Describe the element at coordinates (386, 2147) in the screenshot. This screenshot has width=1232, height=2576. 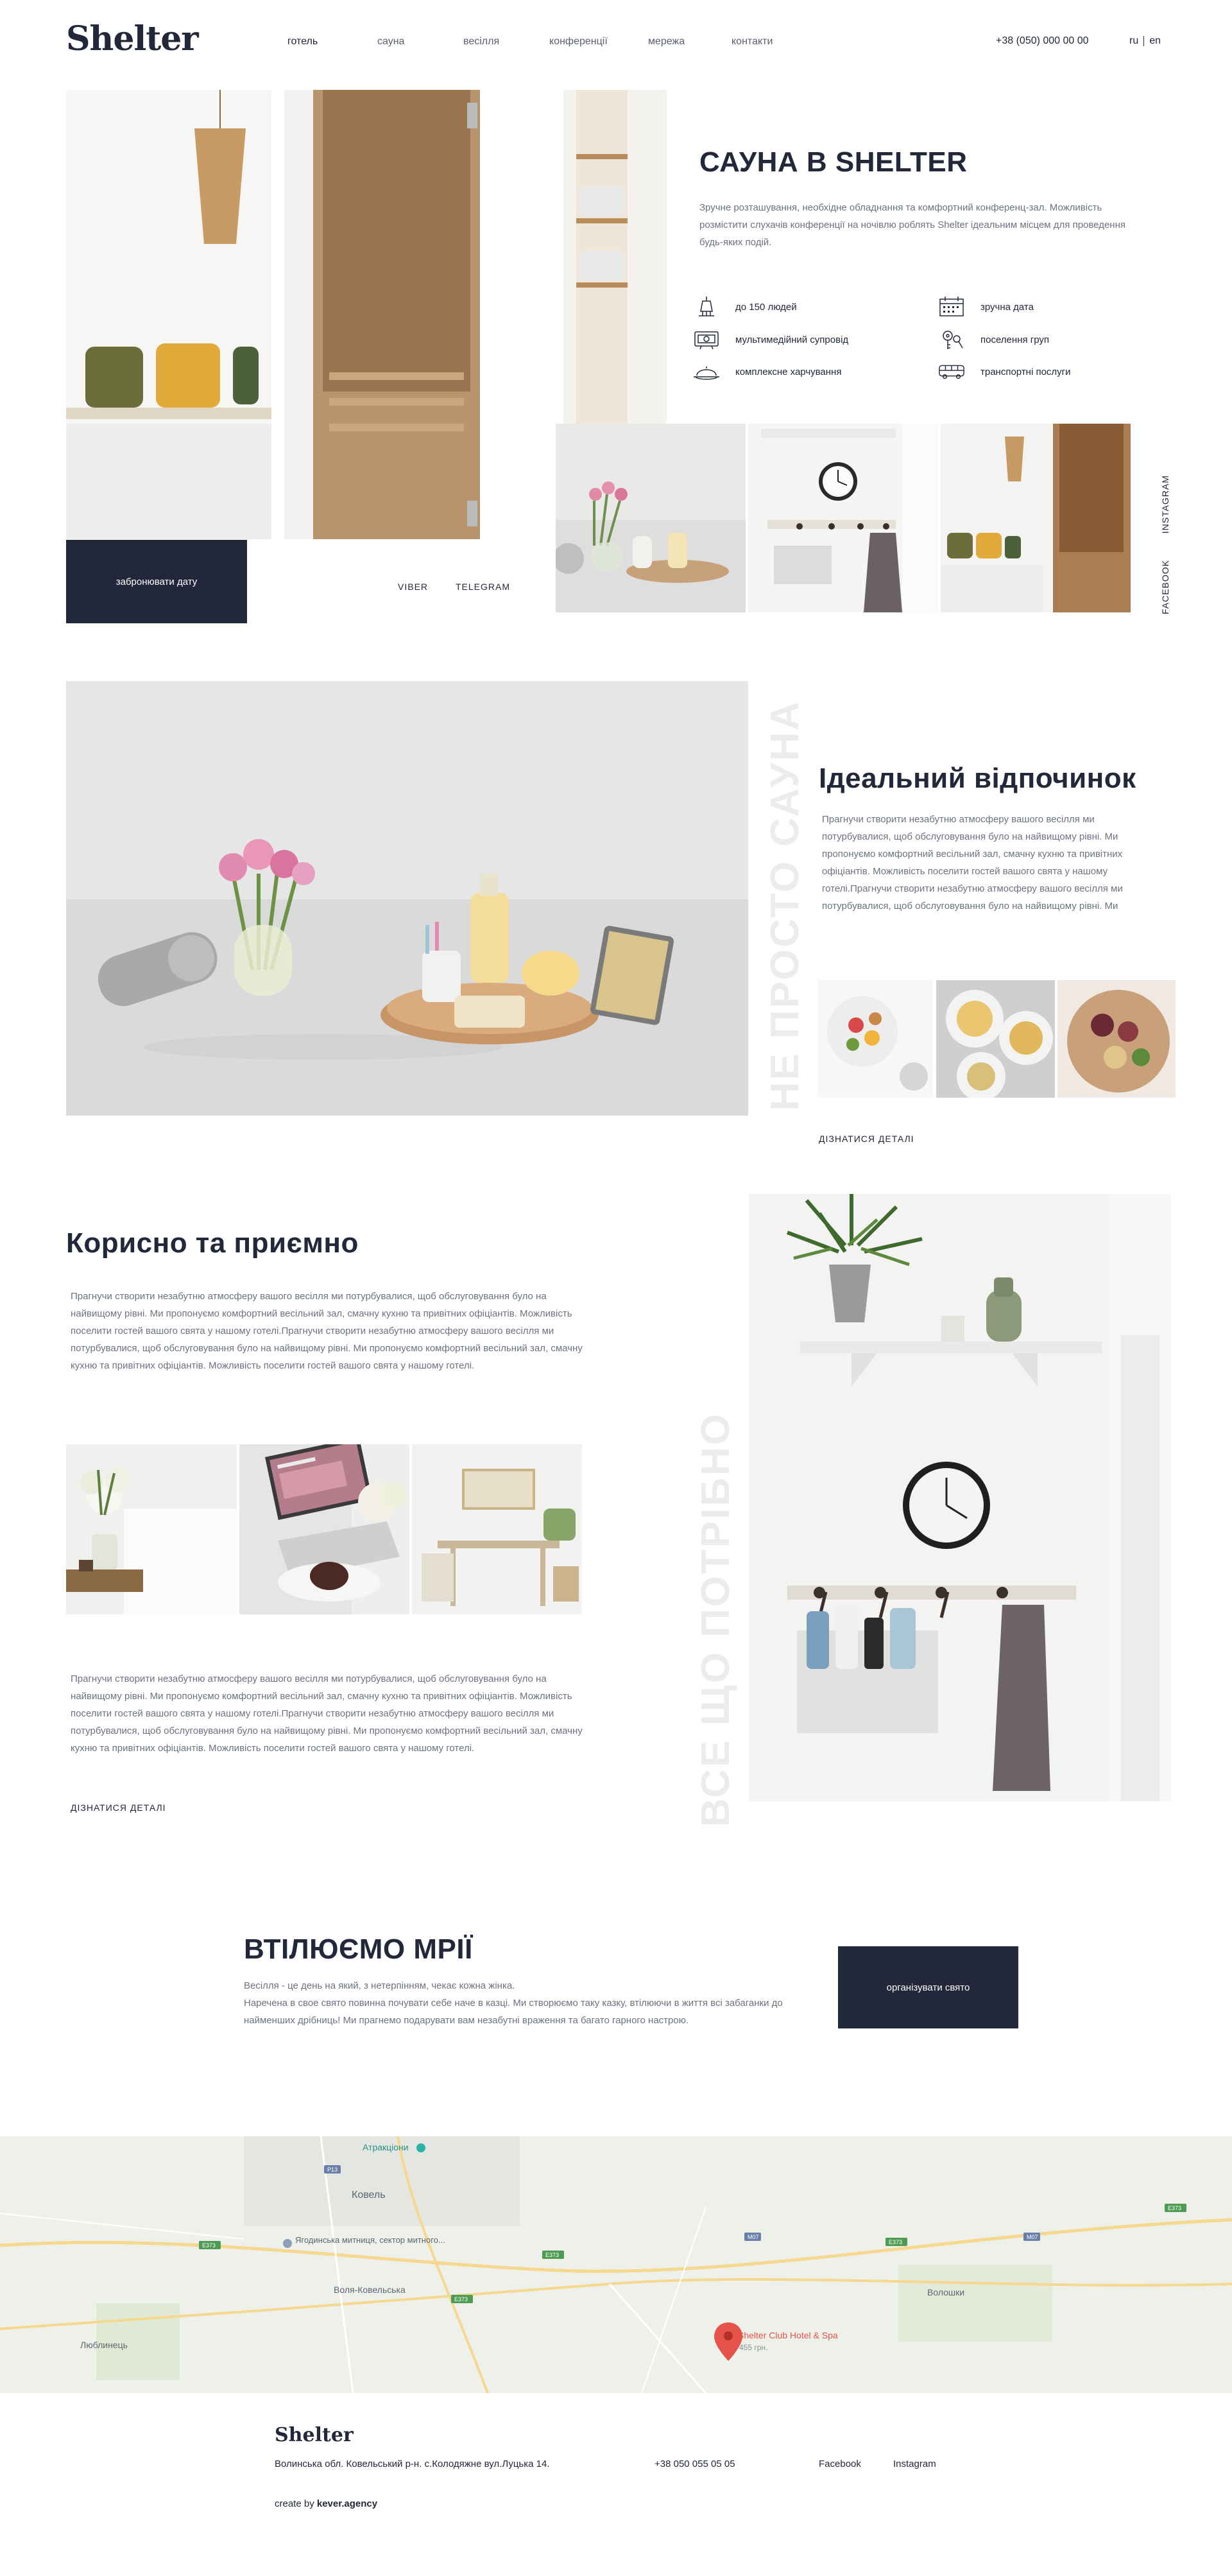
I see `map-place: Атракціони` at that location.